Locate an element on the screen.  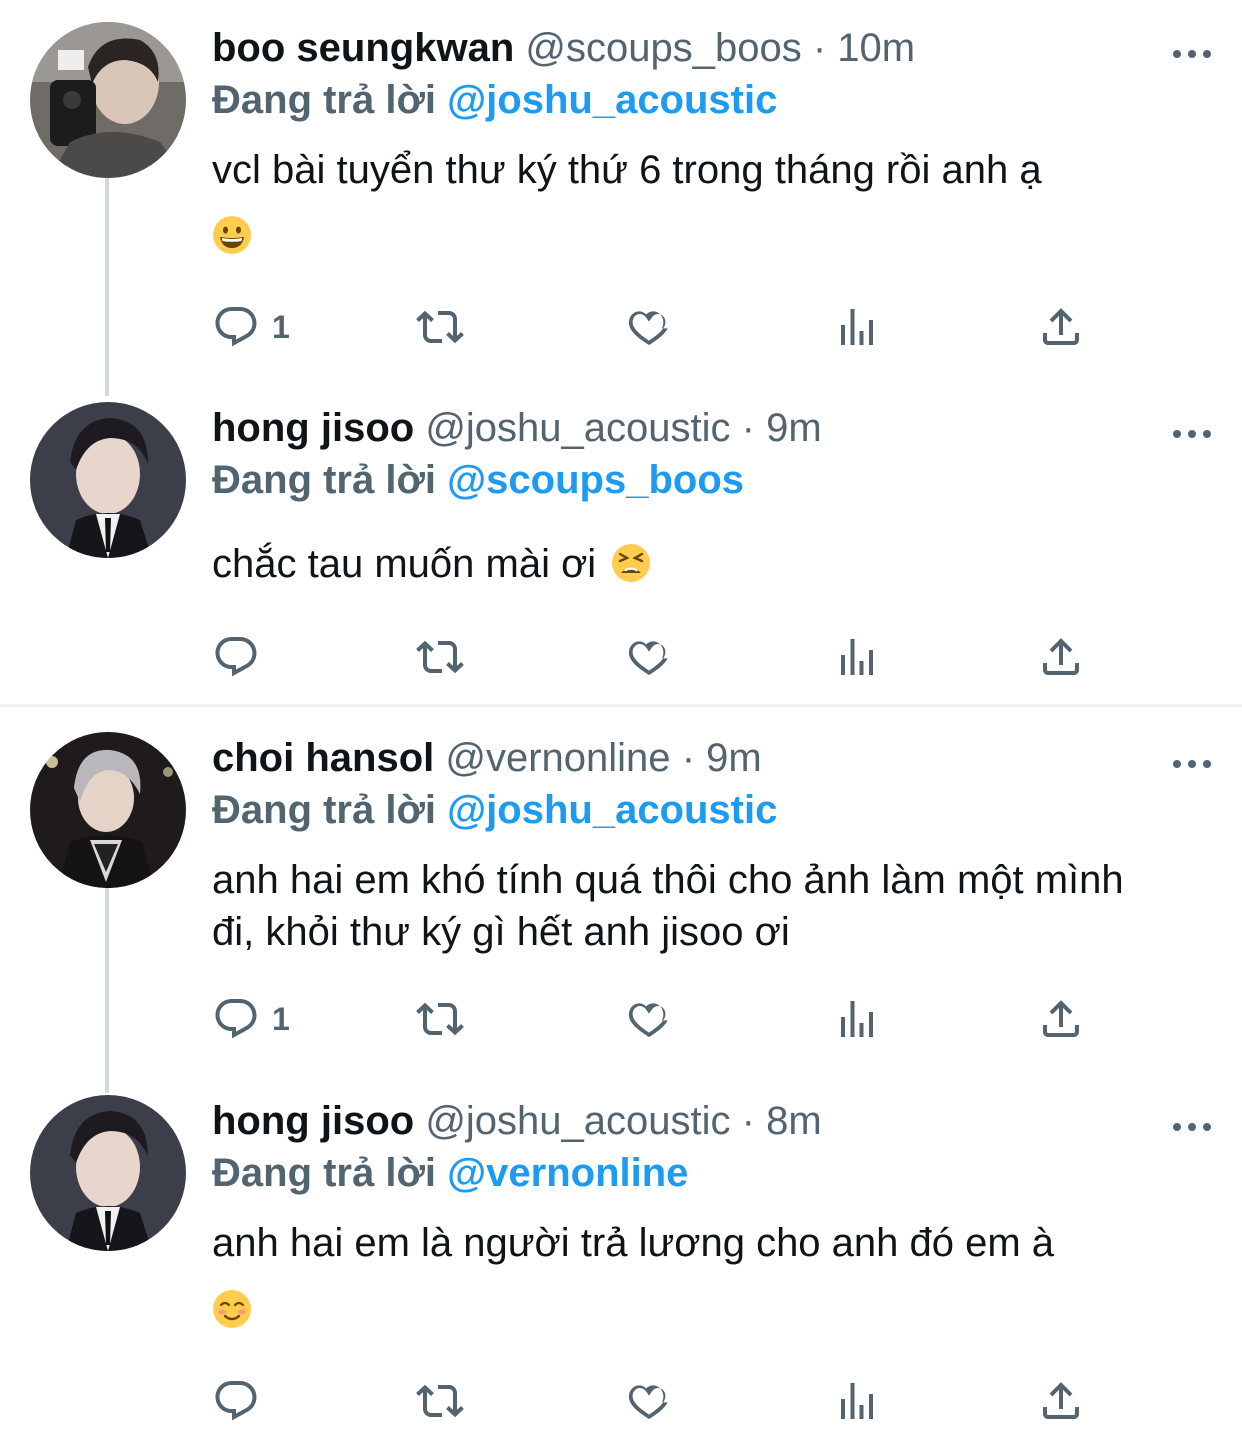
tweet-header: choi hansol @vernonline · 9m is located at coordinates (682, 758).